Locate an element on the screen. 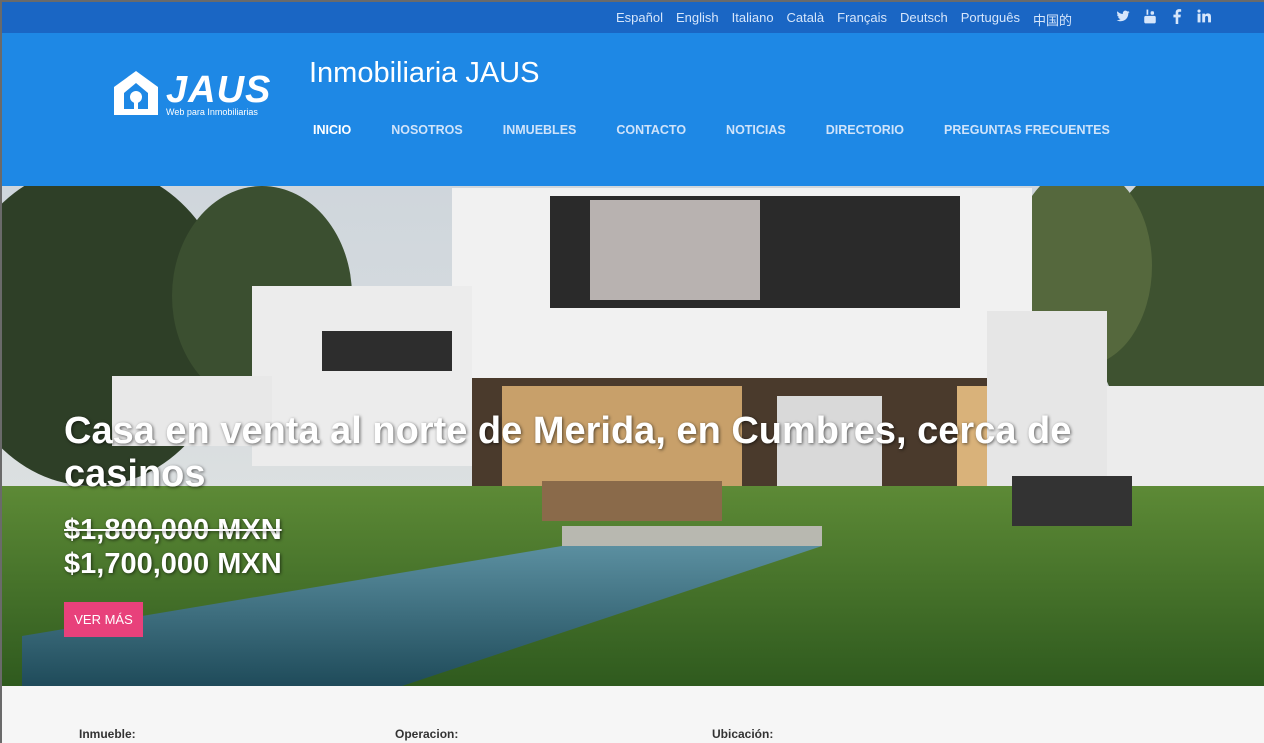 The width and height of the screenshot is (1264, 743). logo-text: JAUS is located at coordinates (219, 90).